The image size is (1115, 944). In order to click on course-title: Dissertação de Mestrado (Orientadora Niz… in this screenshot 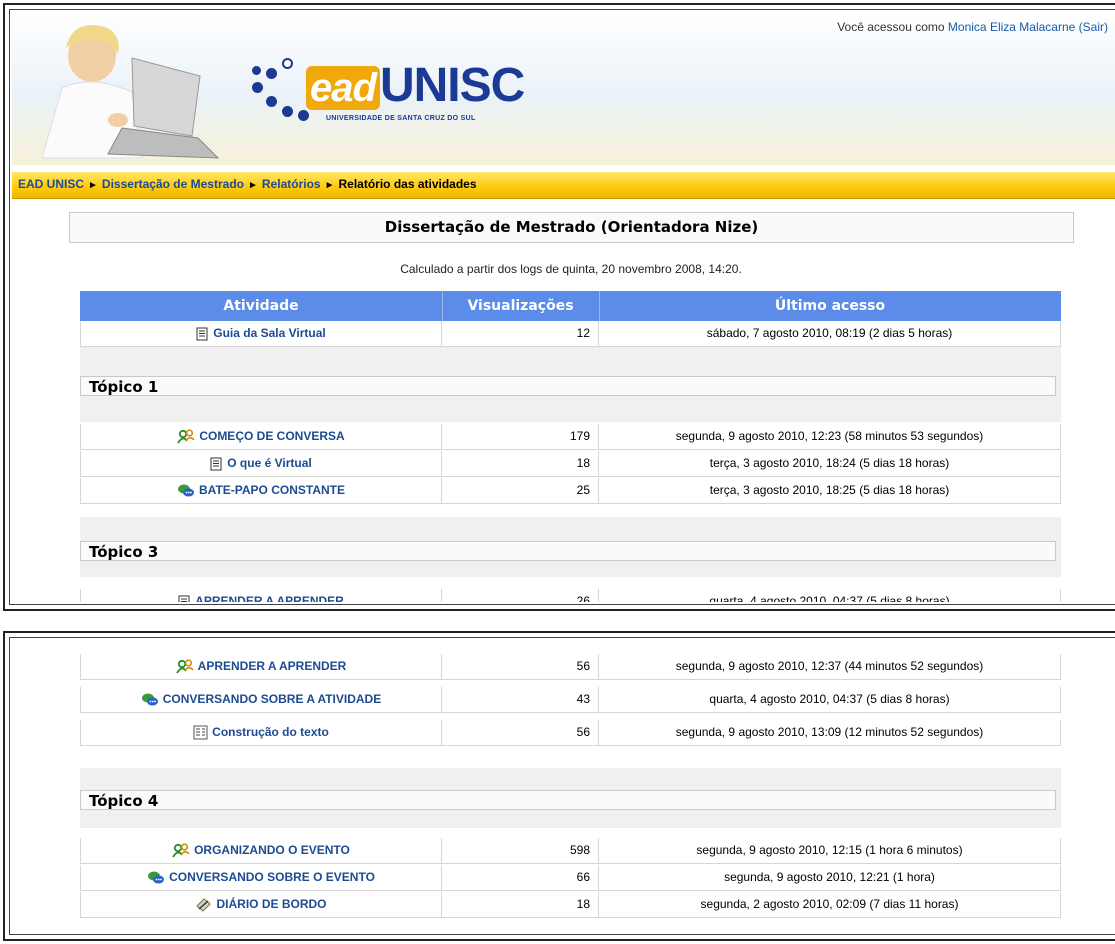, I will do `click(571, 227)`.